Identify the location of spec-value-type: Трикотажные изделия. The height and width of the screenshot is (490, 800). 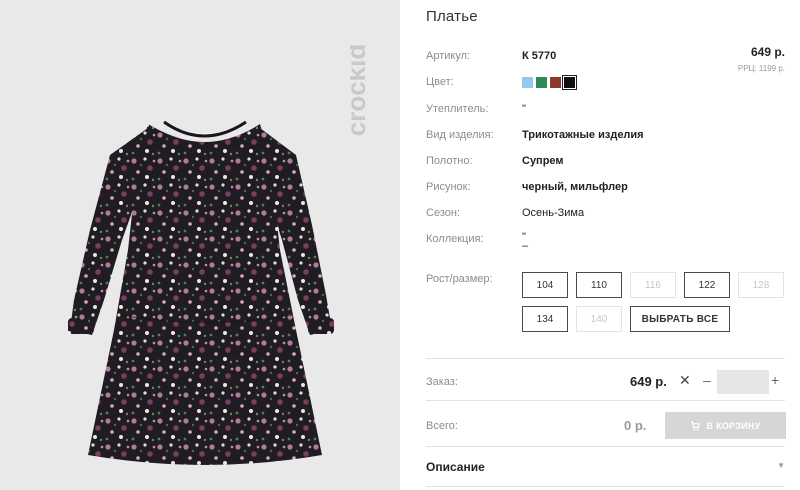
(583, 135).